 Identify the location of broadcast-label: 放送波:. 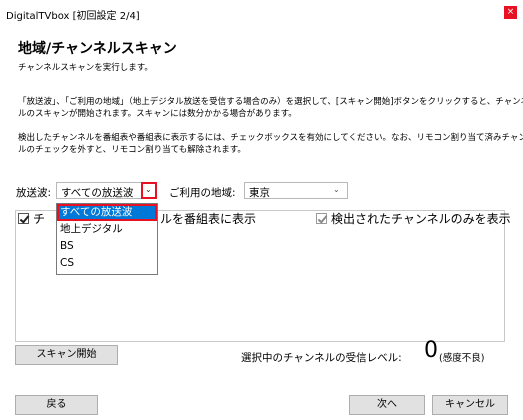
(34, 193).